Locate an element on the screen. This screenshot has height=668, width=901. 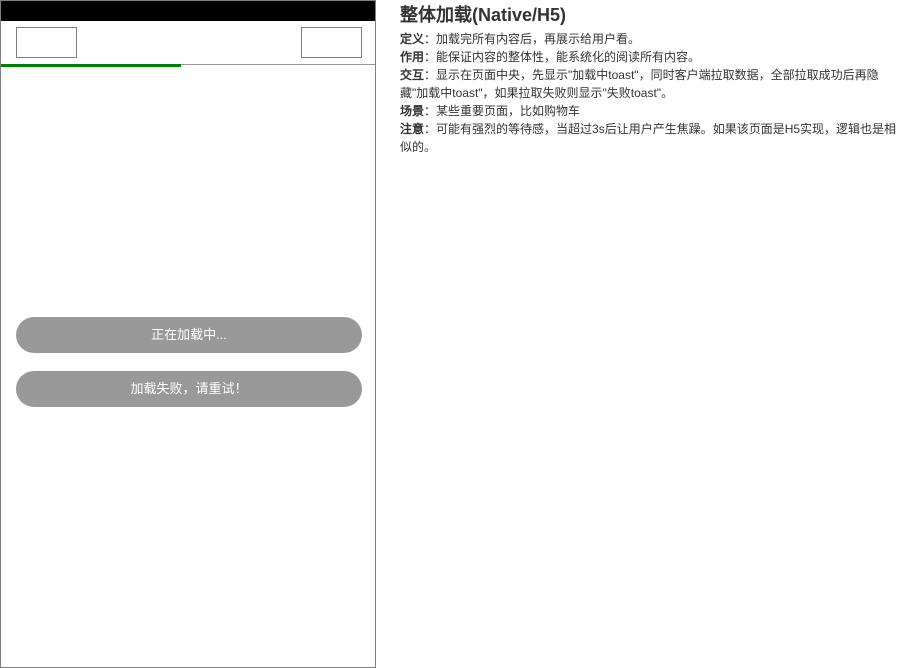
note-definition: 定义：加载完所有内容后，再展示给用户看。 is located at coordinates (650, 39).